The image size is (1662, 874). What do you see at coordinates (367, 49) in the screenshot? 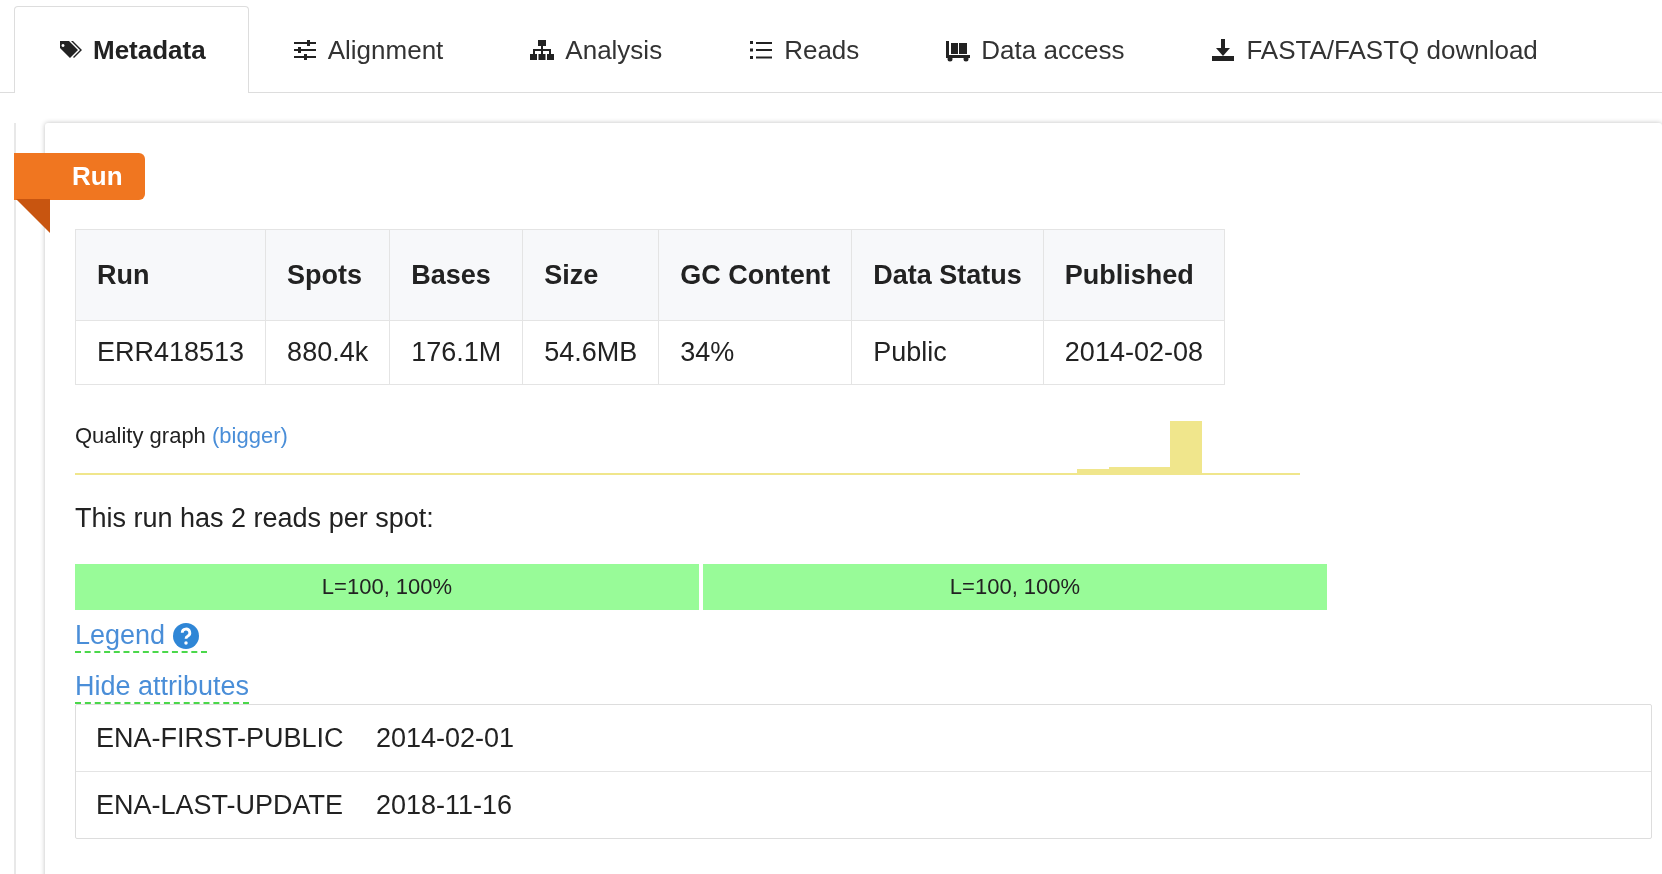
I see `tab: Alignment` at bounding box center [367, 49].